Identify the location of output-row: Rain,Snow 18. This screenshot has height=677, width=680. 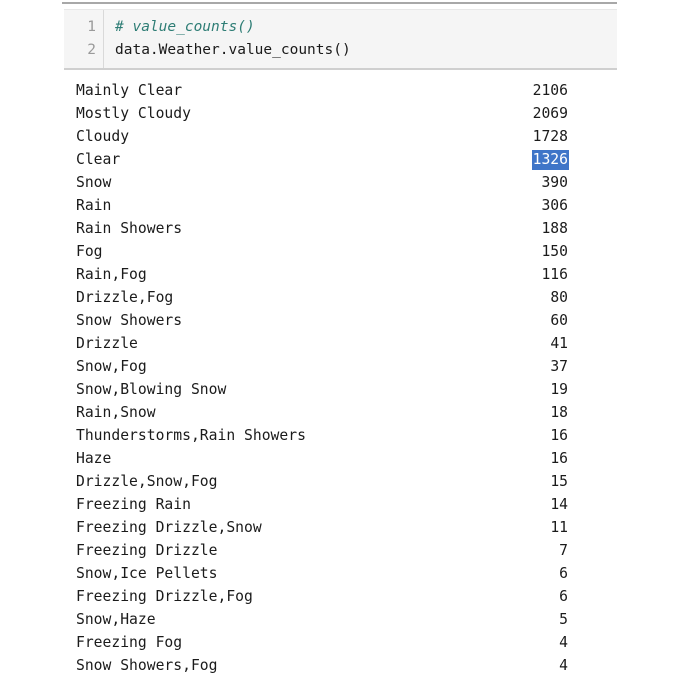
(340, 412).